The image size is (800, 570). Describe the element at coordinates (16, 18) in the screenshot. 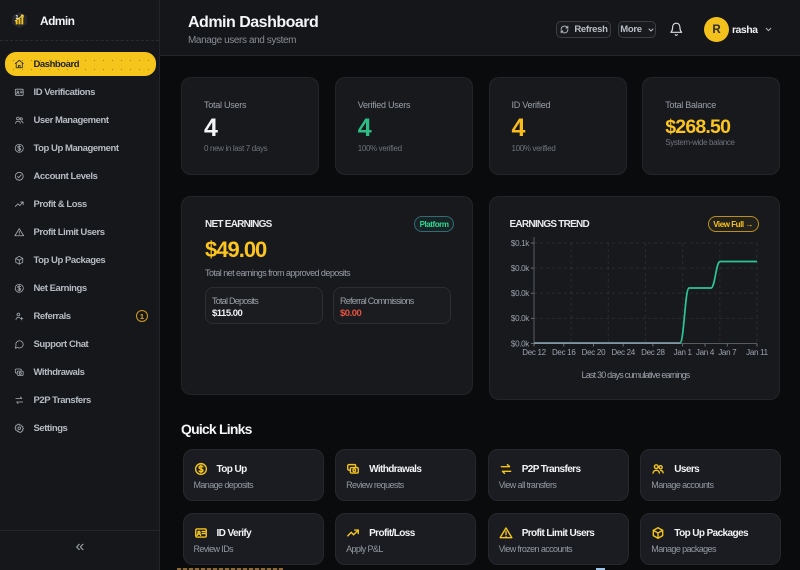

I see `svg-text: 1` at that location.